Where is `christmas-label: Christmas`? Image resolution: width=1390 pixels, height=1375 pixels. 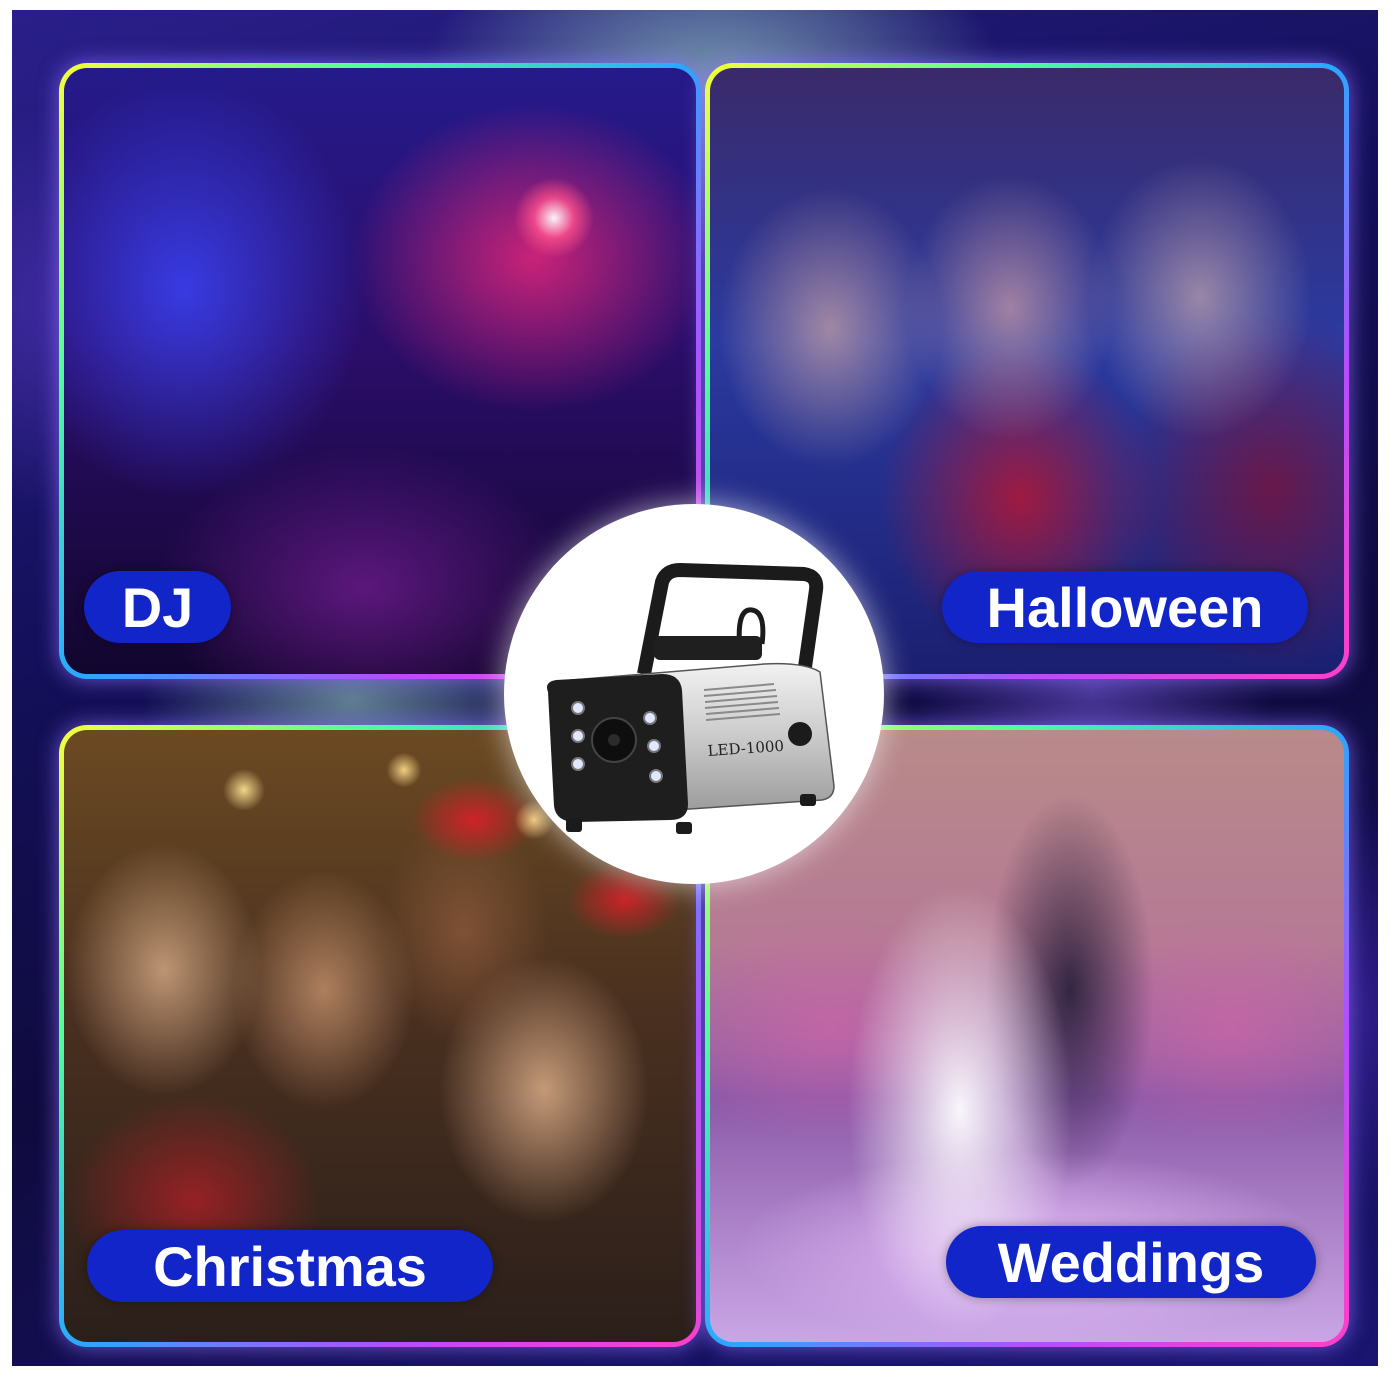 christmas-label: Christmas is located at coordinates (290, 1266).